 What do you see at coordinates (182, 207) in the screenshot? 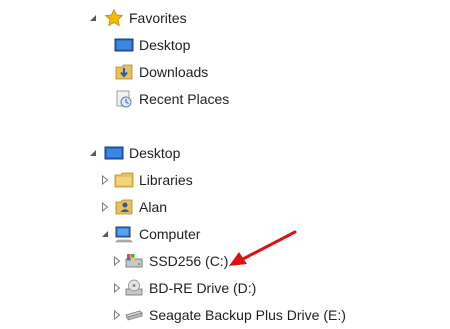
I see `nav-item-alan: Alan` at bounding box center [182, 207].